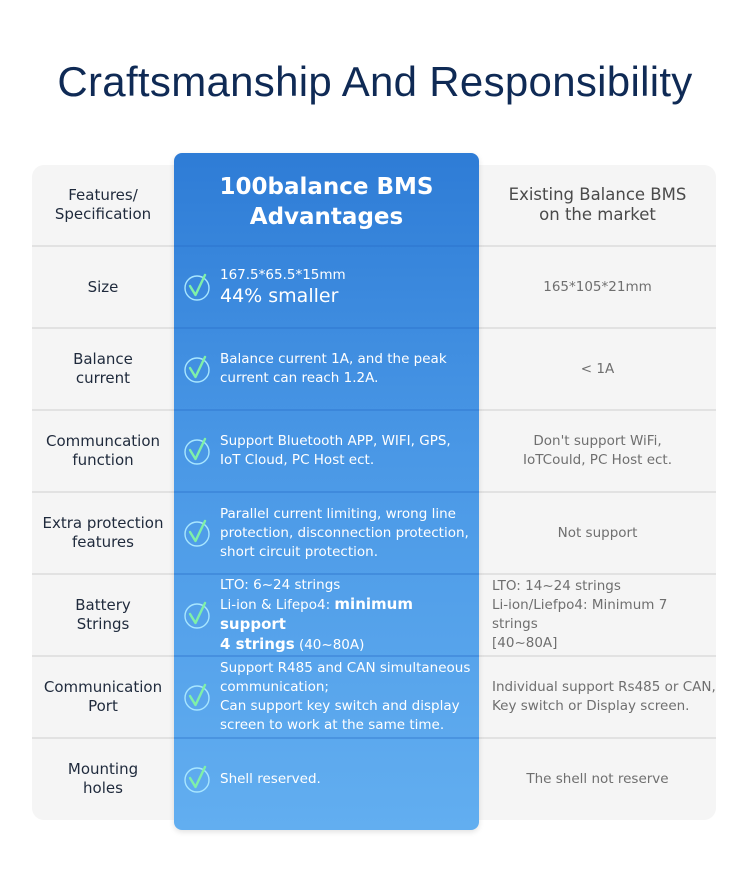 This screenshot has height=879, width=750. Describe the element at coordinates (283, 275) in the screenshot. I see `advantage-size-dimensions: 167.5*65.5*15mm` at that location.